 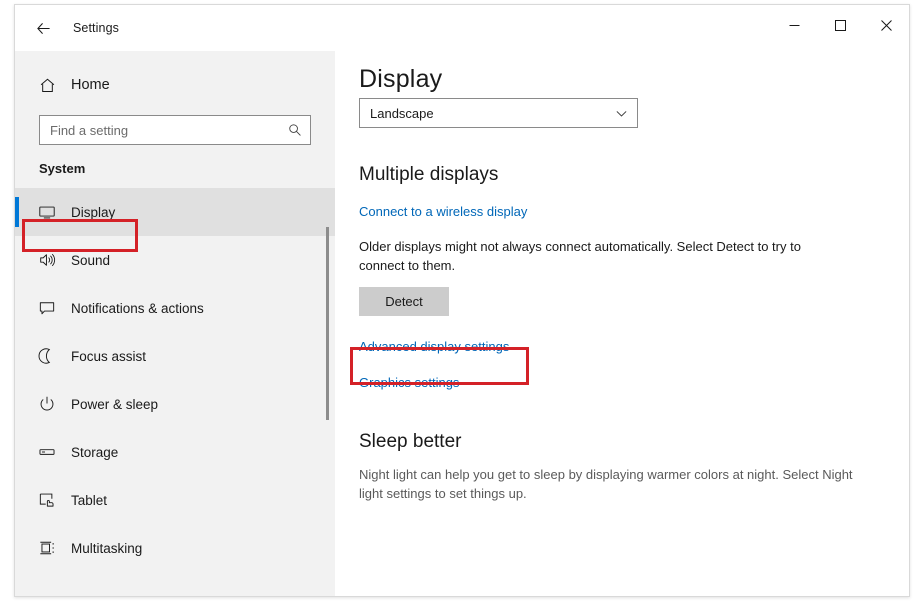 I want to click on chevron-down-icon, so click(x=621, y=113).